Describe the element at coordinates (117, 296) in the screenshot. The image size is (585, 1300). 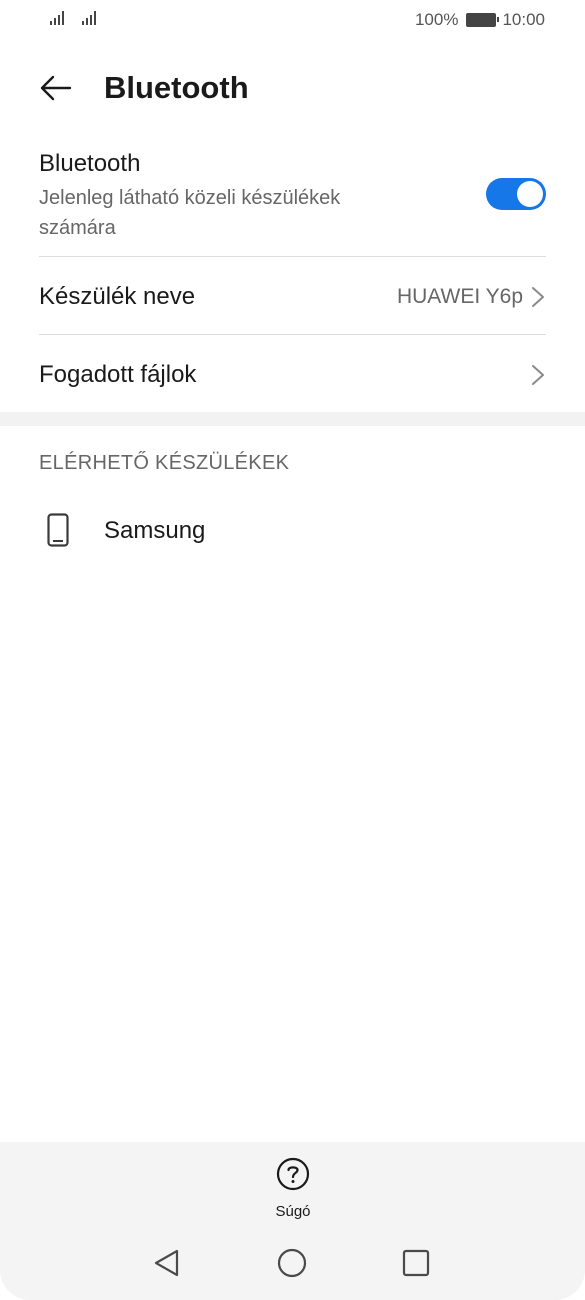
I see `device-name-label: Készülék neve` at that location.